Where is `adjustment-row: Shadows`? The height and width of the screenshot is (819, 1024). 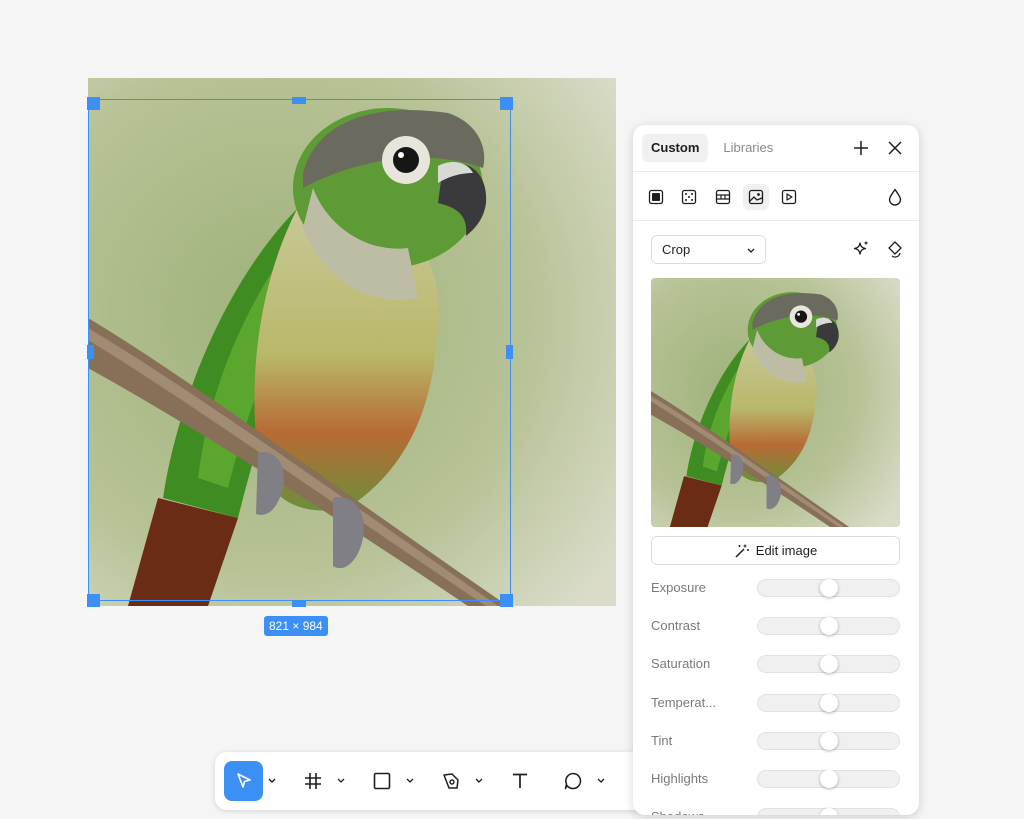
adjustment-row: Shadows is located at coordinates (775, 810).